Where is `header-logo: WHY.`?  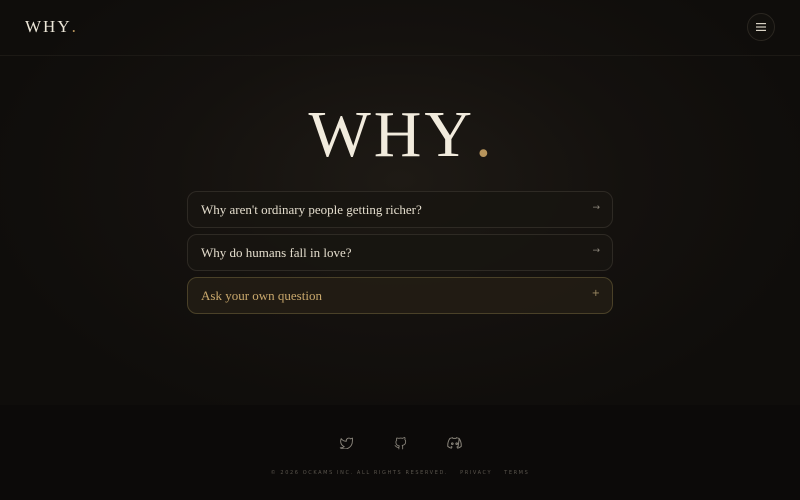 header-logo: WHY. is located at coordinates (50, 27).